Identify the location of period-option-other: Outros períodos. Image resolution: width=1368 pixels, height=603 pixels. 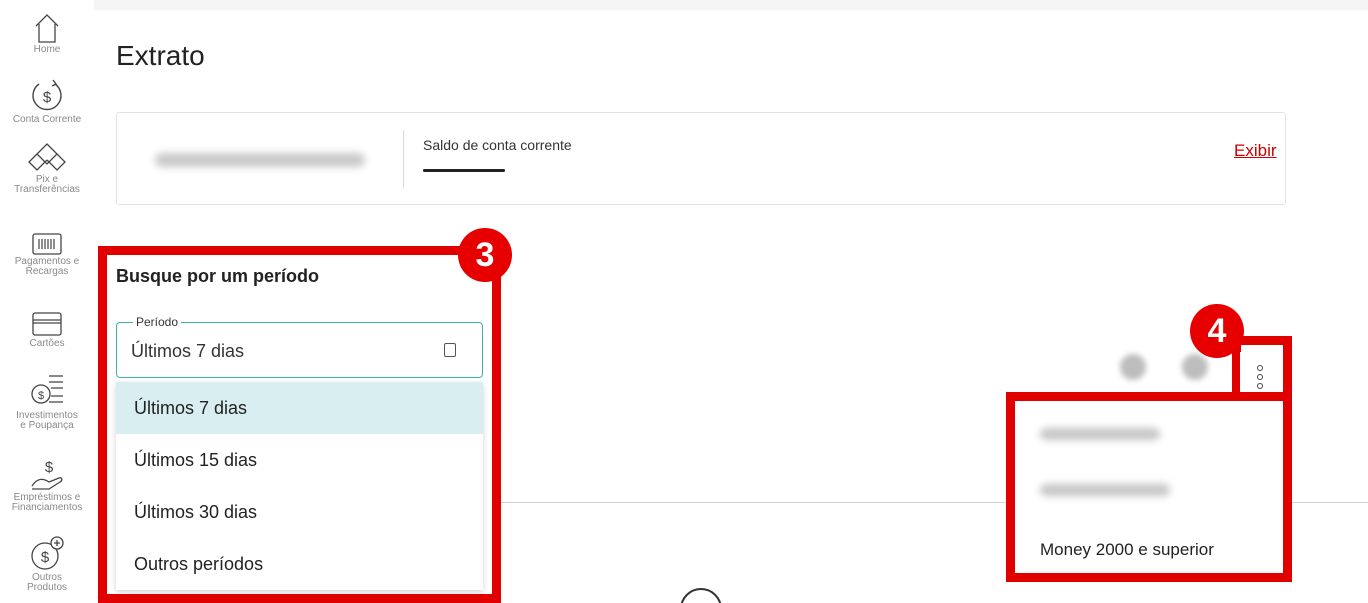
(299, 564).